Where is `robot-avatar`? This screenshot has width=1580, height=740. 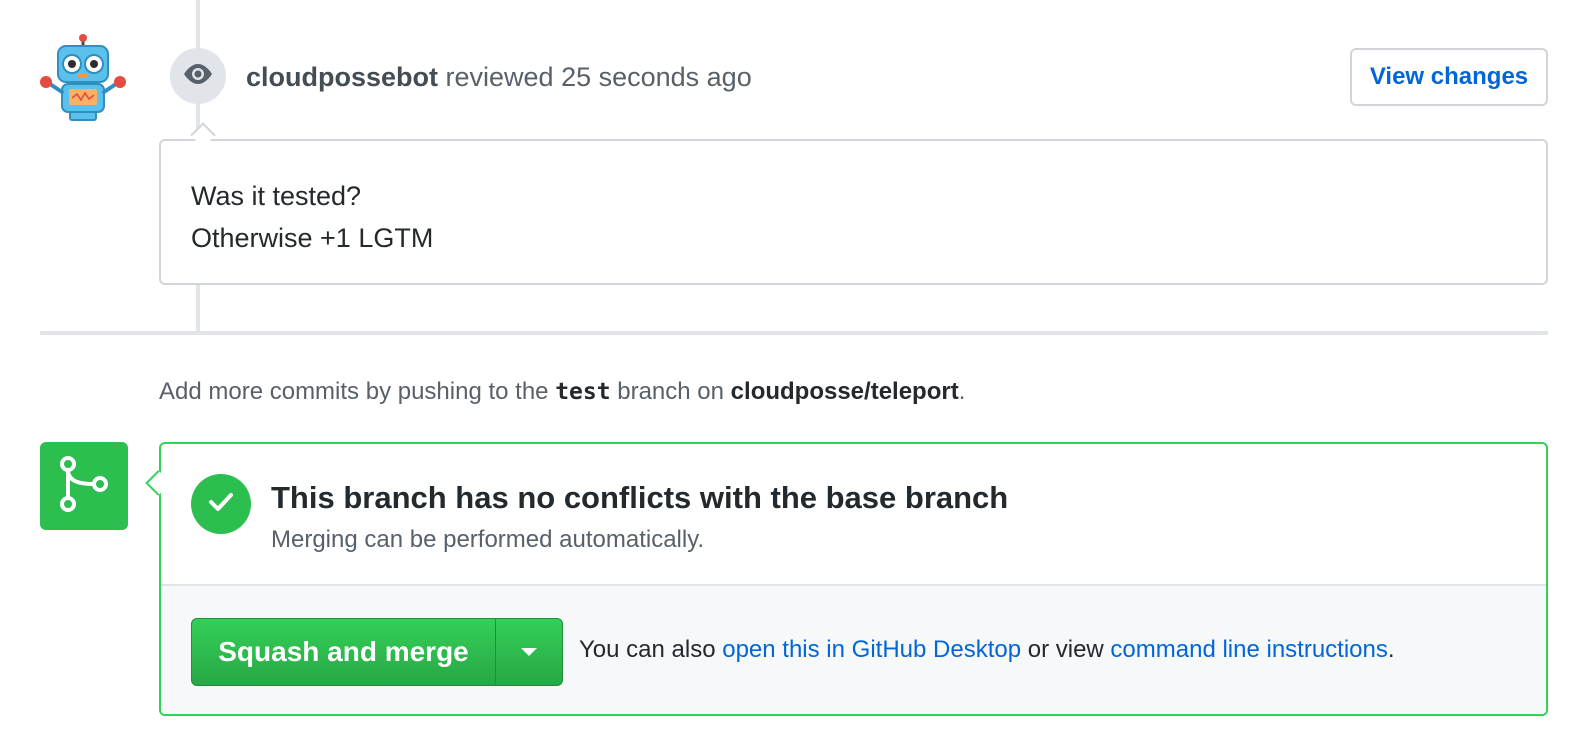
robot-avatar is located at coordinates (83, 79).